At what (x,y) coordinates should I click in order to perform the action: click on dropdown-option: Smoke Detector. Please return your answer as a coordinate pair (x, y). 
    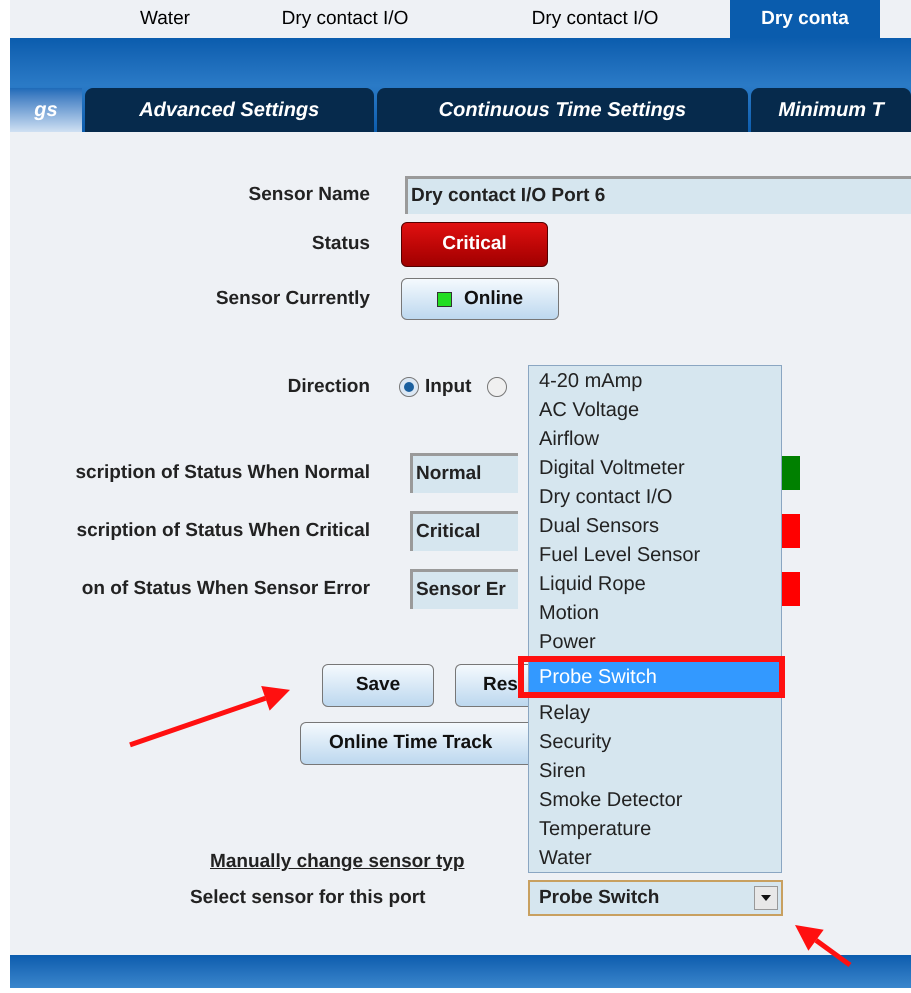
    Looking at the image, I should click on (655, 799).